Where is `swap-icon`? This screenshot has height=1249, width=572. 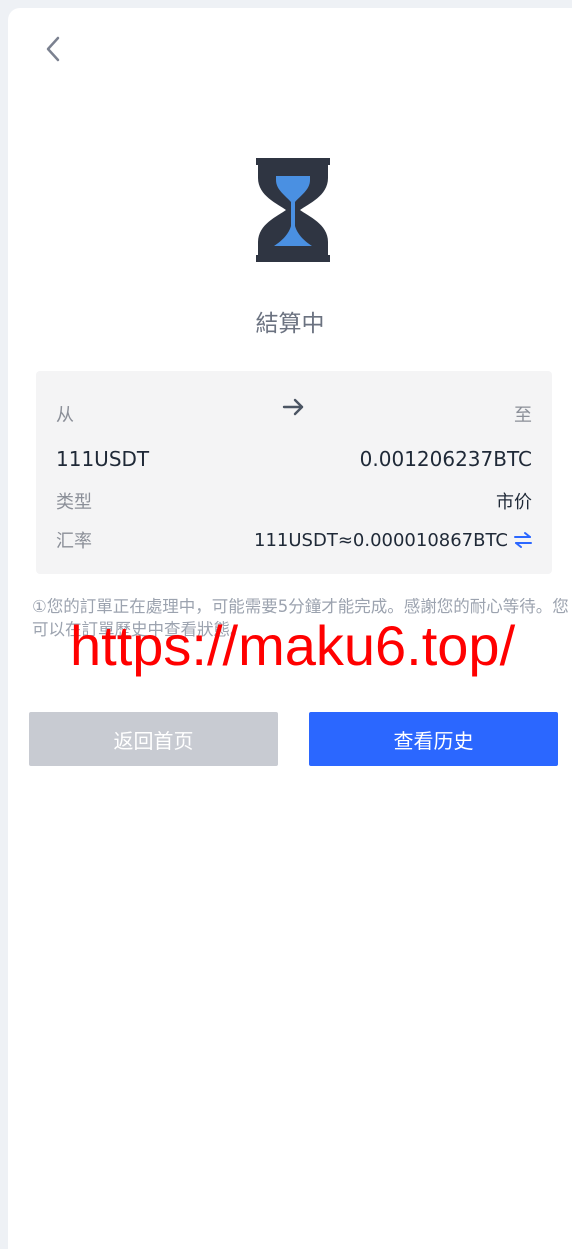
swap-icon is located at coordinates (523, 540).